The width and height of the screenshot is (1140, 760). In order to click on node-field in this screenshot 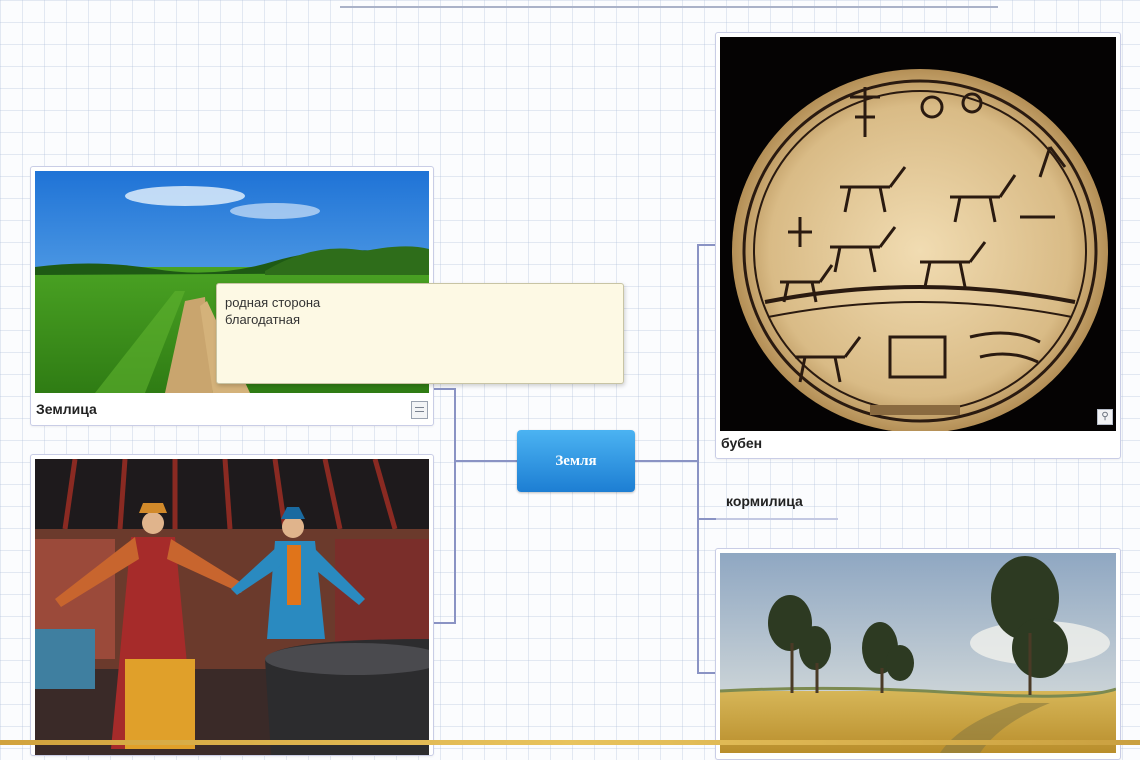, I will do `click(918, 654)`.